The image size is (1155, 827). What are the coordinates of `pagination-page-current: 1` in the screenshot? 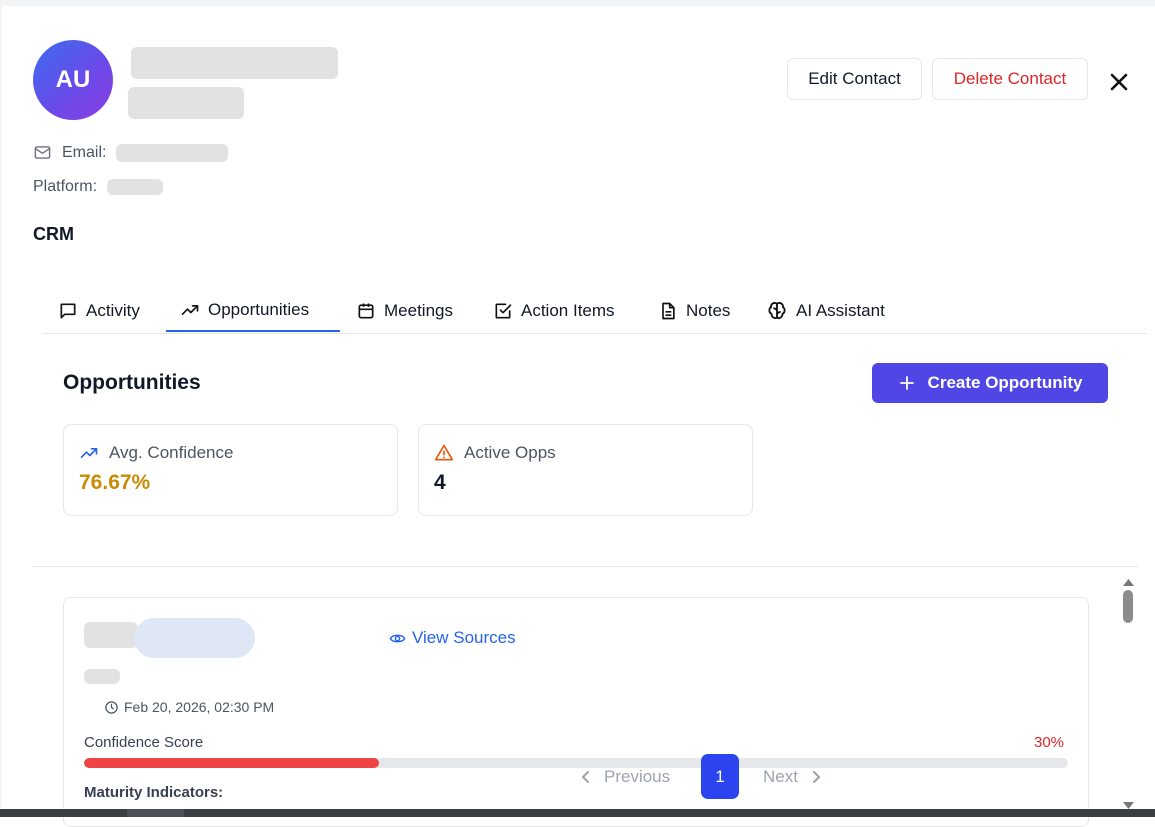 It's located at (720, 776).